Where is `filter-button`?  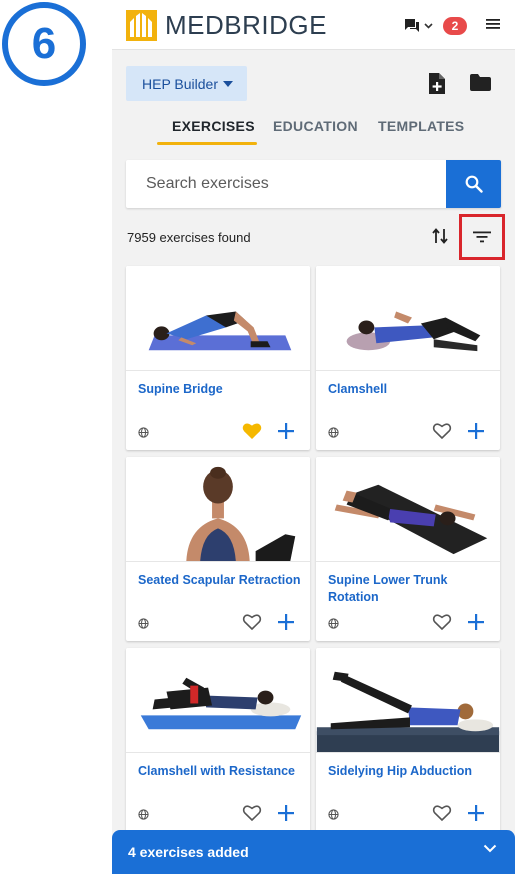
filter-button is located at coordinates (482, 237).